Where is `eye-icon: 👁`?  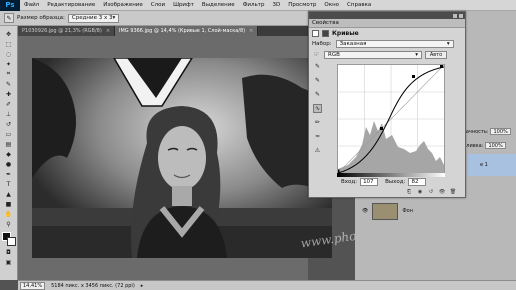
eye-icon: 👁 is located at coordinates (365, 211).